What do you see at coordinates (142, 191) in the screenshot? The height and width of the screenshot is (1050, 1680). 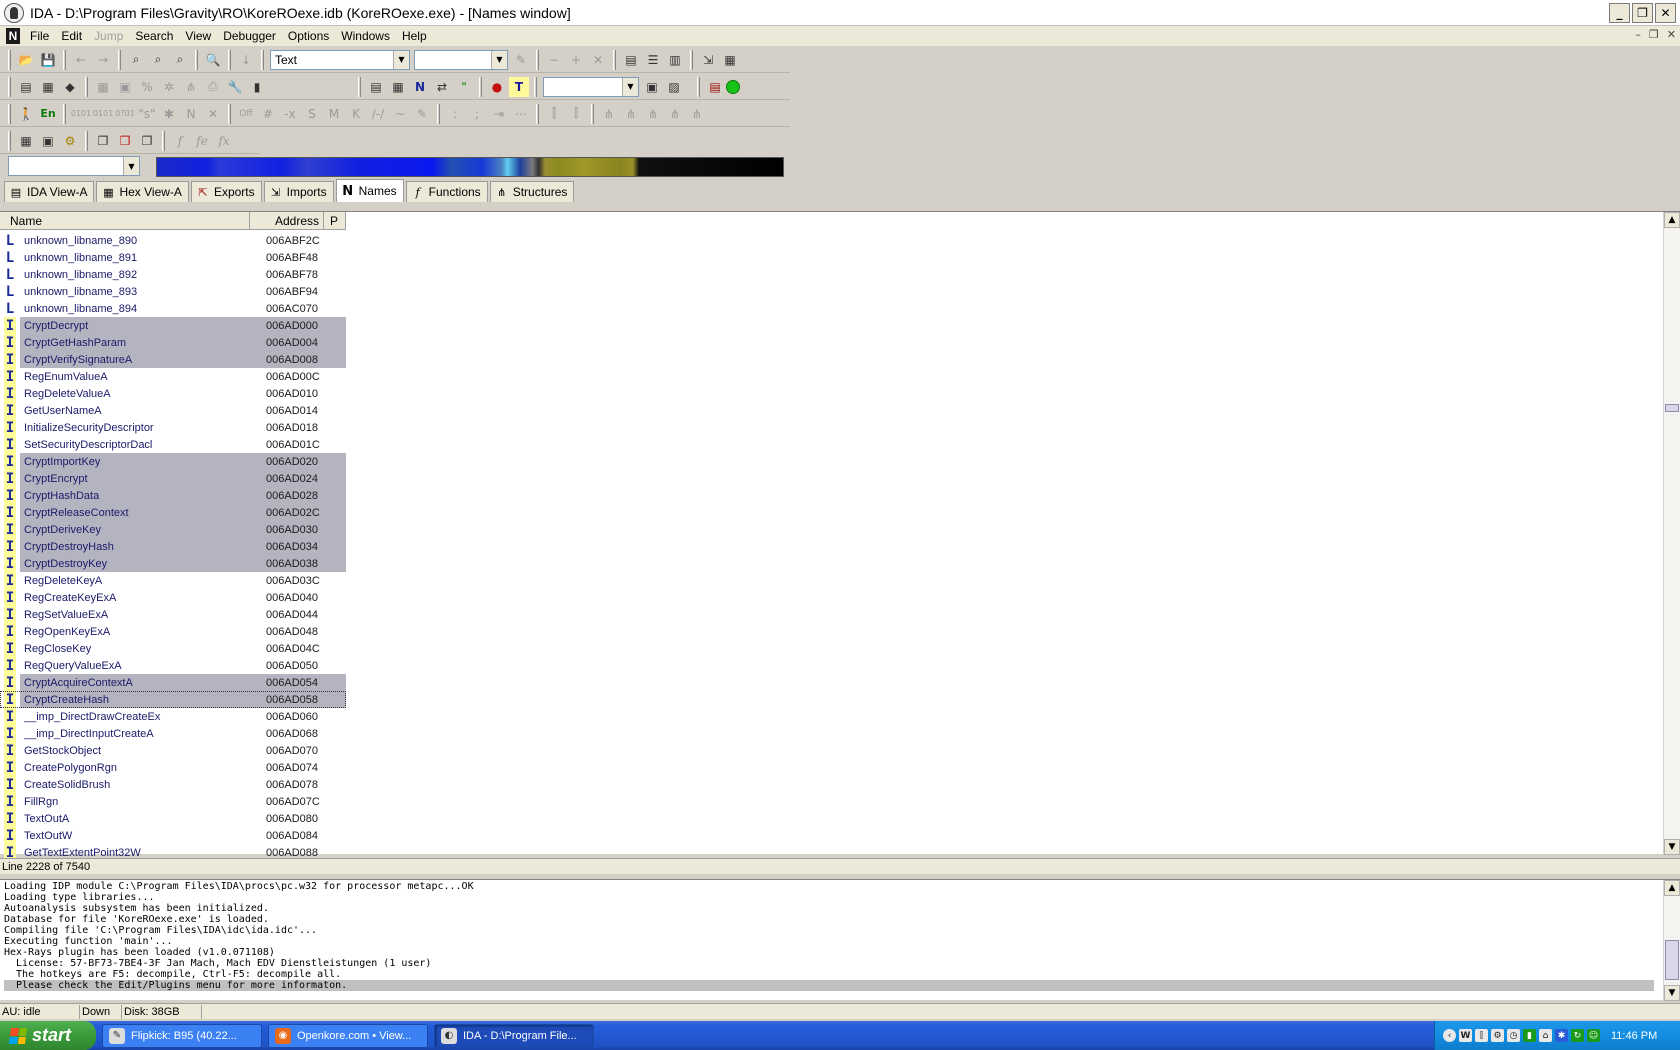 I see `tab-hex-view-a: ▦ Hex View-A` at bounding box center [142, 191].